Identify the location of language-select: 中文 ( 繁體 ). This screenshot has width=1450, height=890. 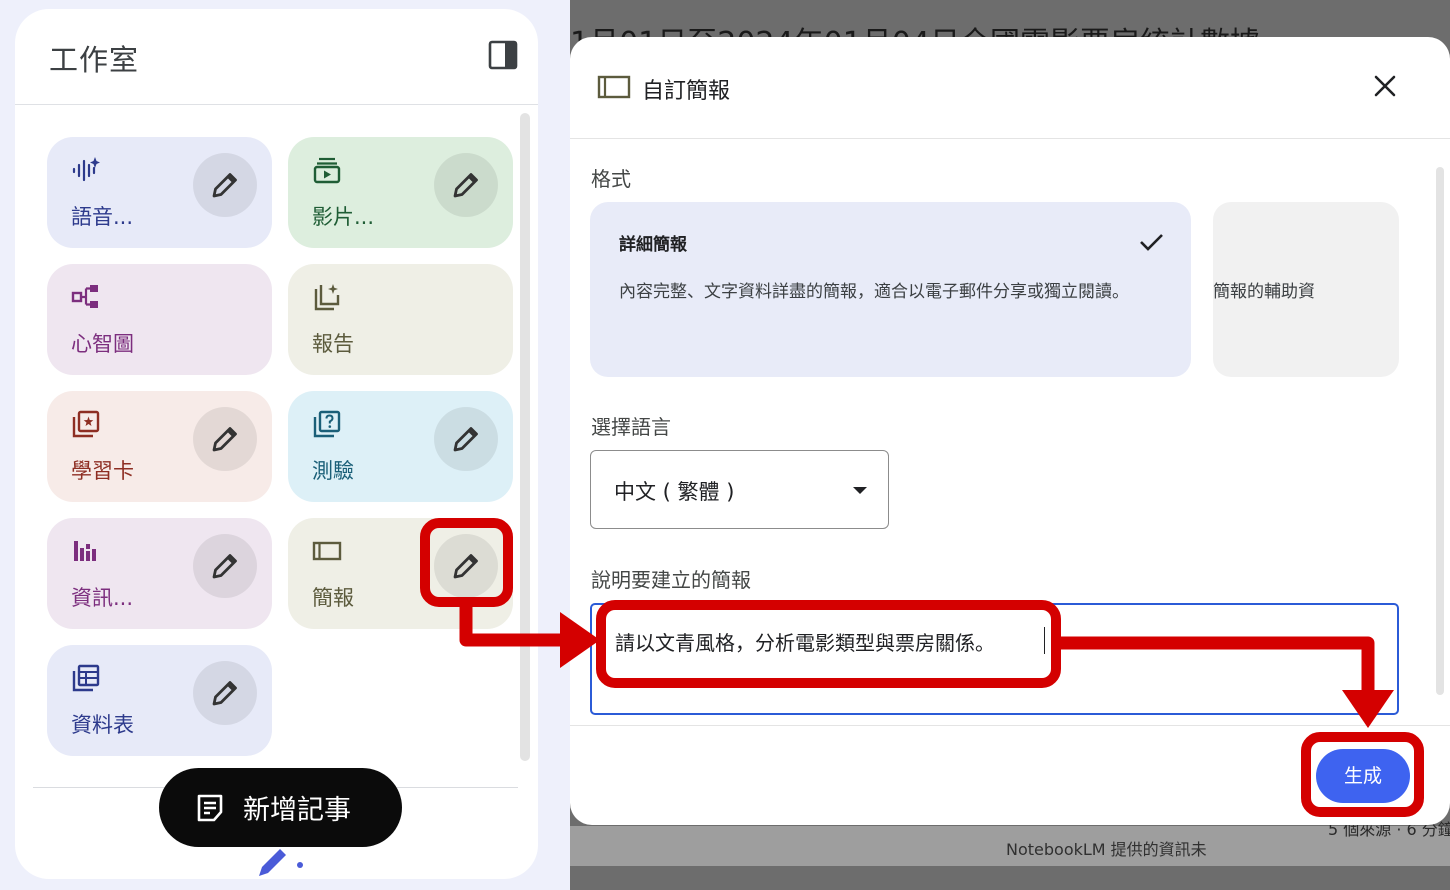
(739, 489).